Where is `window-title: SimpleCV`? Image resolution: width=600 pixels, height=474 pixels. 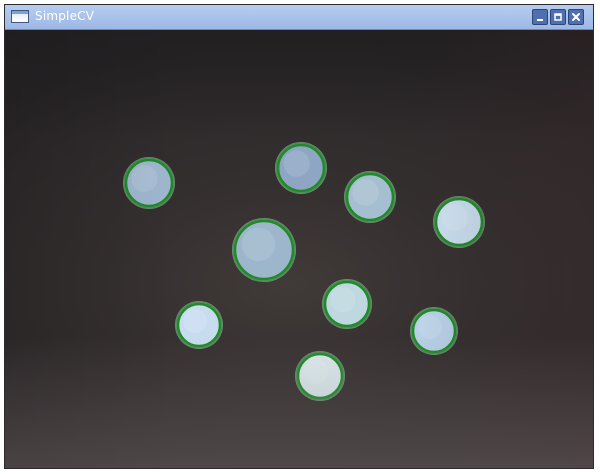 window-title: SimpleCV is located at coordinates (65, 16).